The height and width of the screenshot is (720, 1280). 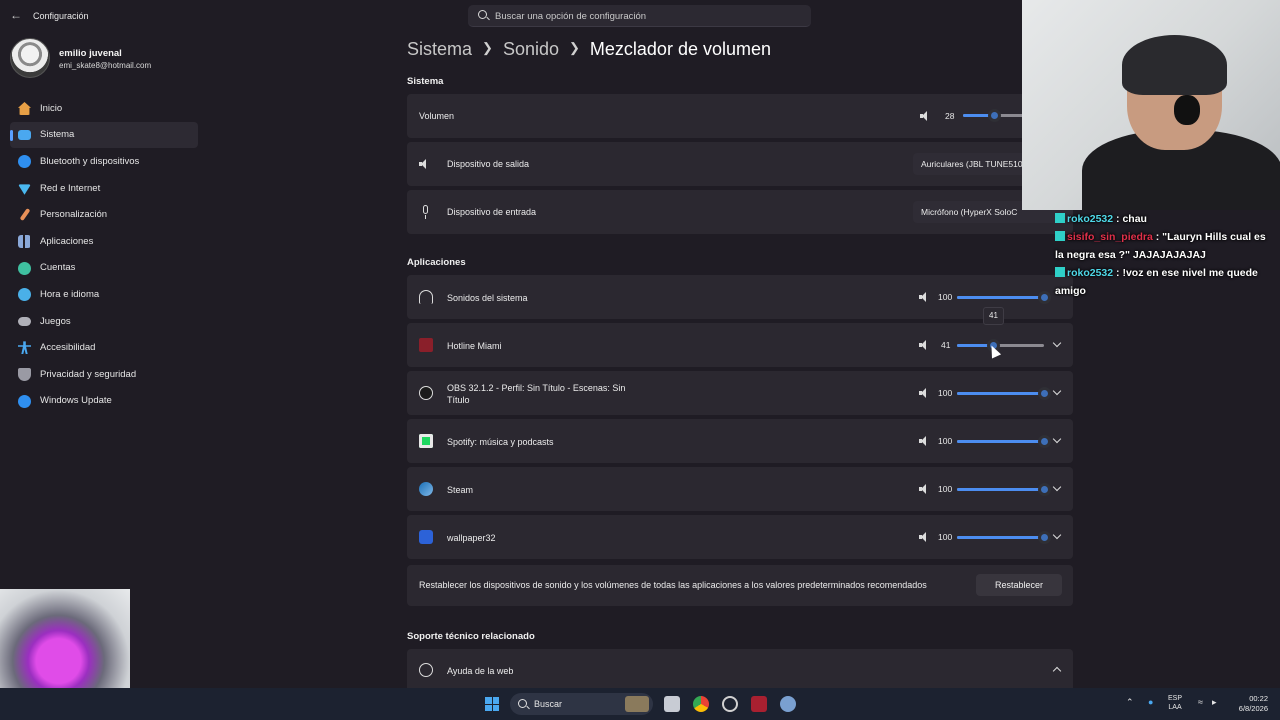 I want to click on profile-email: emi_skate8@hotmail.com, so click(x=105, y=65).